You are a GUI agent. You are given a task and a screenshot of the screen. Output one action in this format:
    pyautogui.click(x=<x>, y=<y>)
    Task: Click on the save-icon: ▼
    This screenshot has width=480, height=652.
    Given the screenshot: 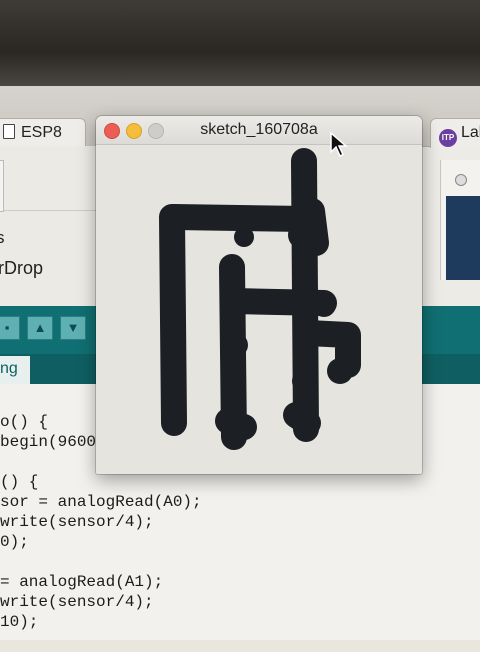 What is the action you would take?
    pyautogui.click(x=73, y=328)
    